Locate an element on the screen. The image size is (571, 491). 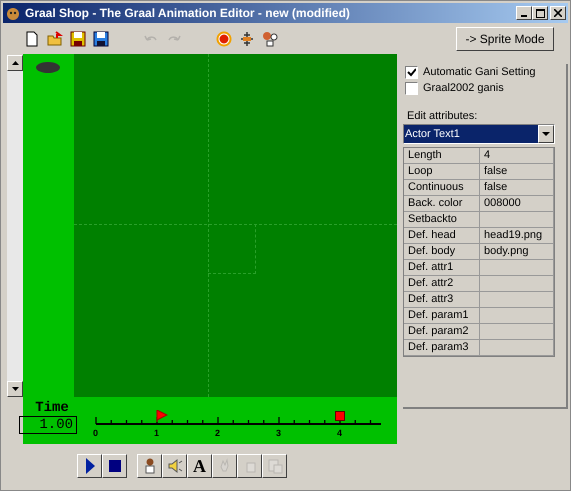
attribute-value-cell: 4 is located at coordinates (517, 156).